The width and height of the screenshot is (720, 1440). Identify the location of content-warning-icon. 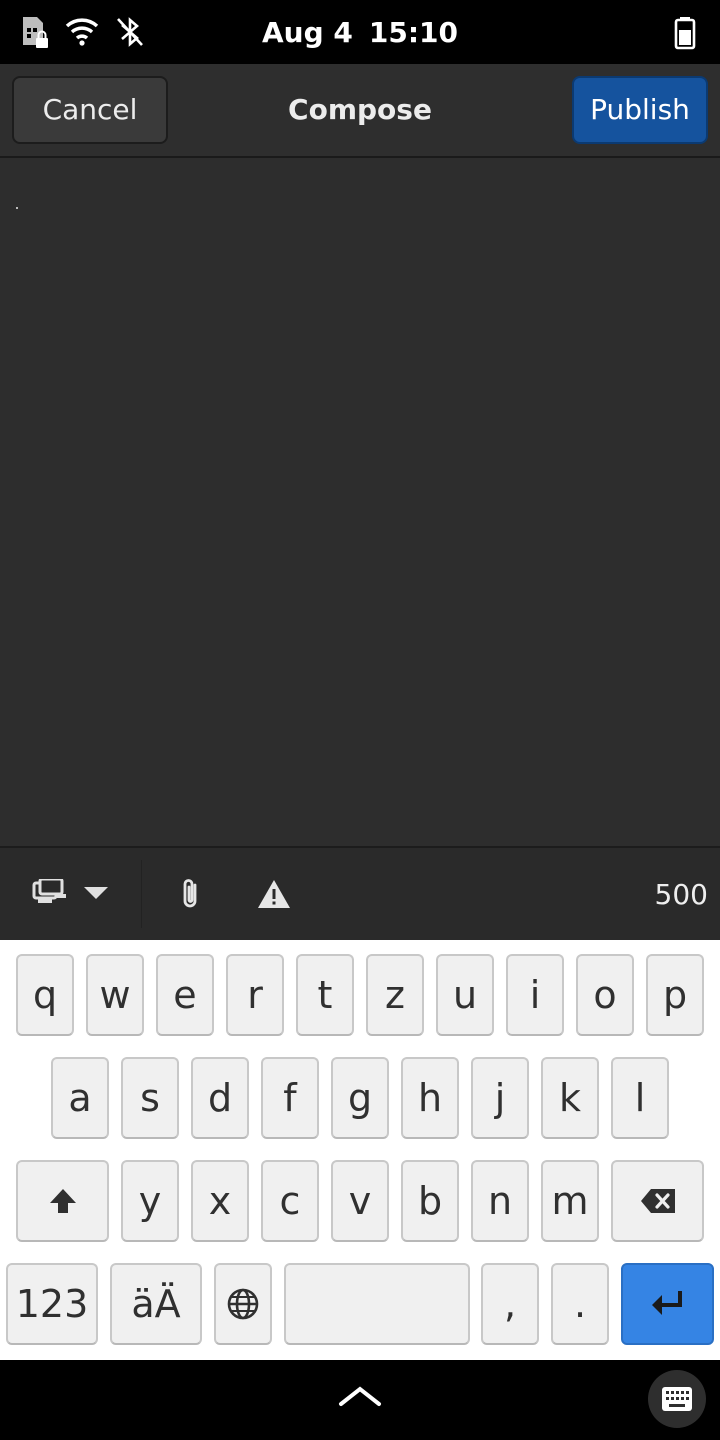
(274, 894).